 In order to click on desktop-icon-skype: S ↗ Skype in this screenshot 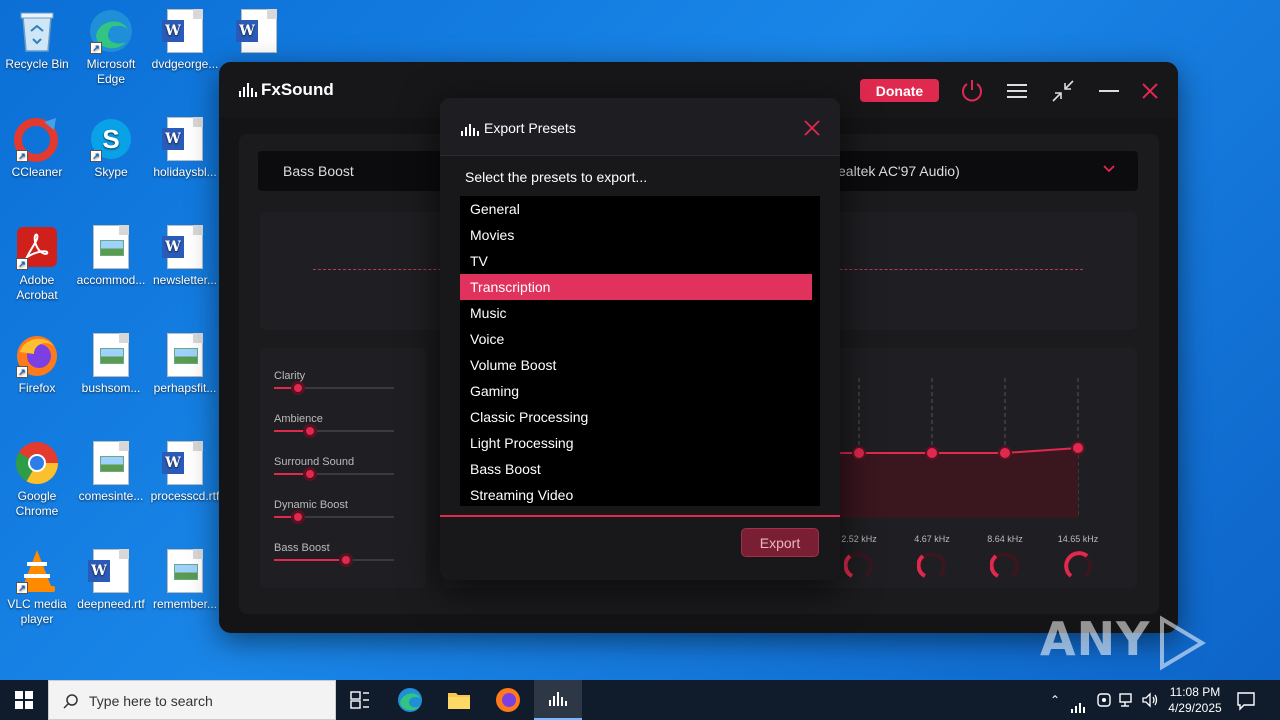, I will do `click(111, 148)`.